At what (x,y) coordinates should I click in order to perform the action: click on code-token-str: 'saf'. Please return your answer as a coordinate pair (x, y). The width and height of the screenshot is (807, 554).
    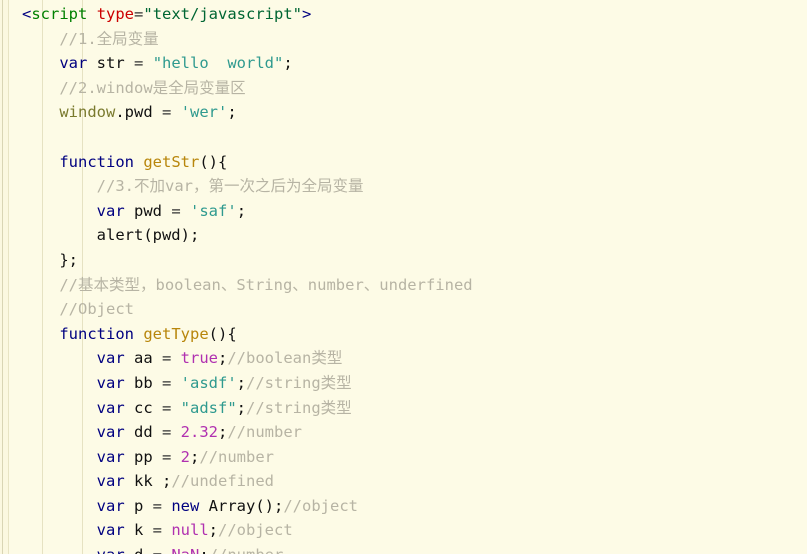
    Looking at the image, I should click on (213, 210).